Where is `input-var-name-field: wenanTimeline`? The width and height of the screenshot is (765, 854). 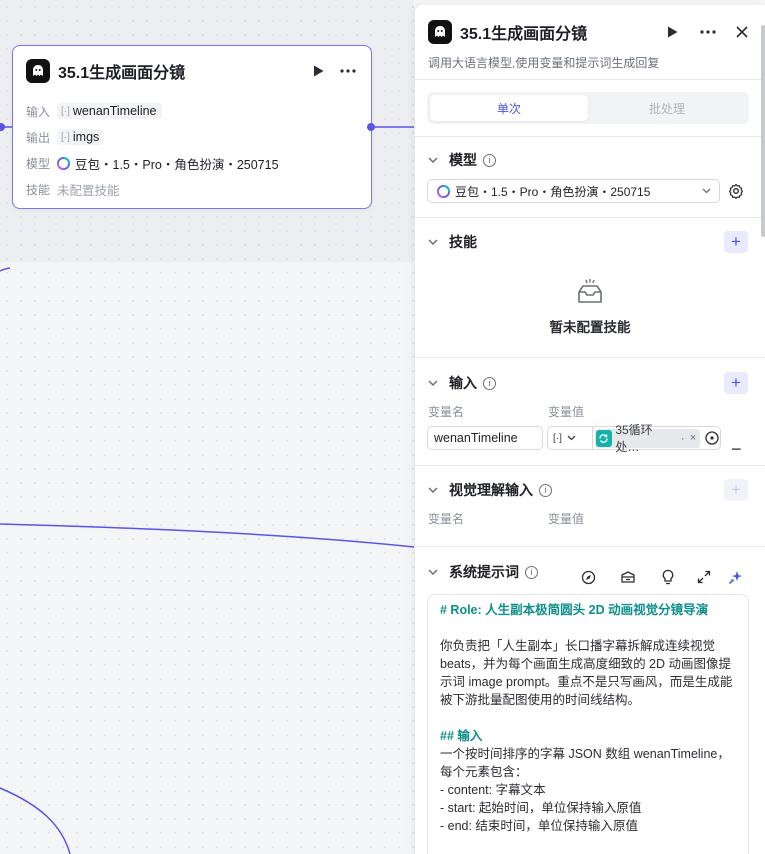
input-var-name-field: wenanTimeline is located at coordinates (485, 438).